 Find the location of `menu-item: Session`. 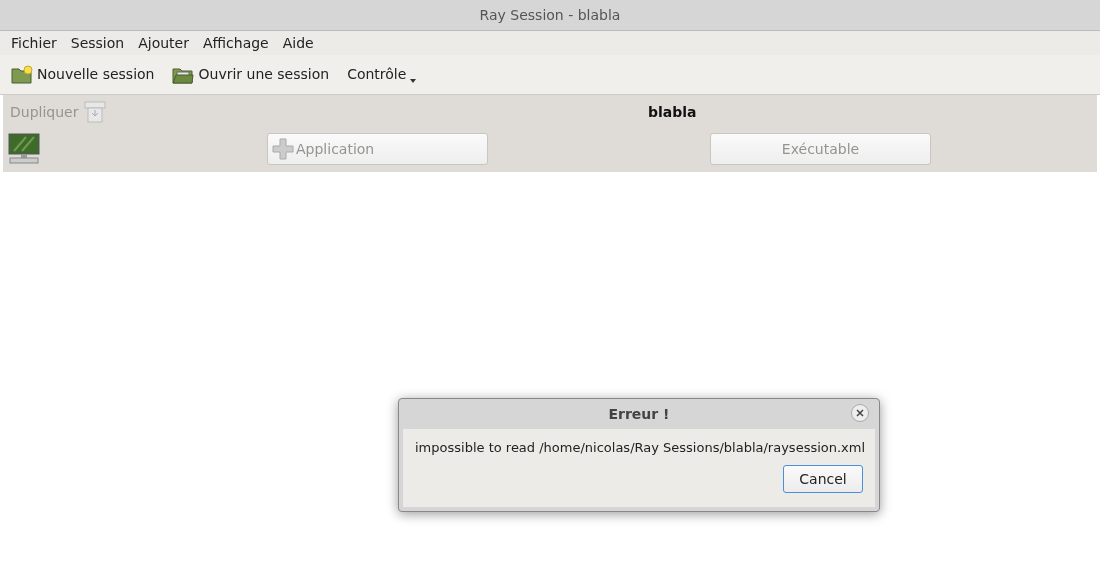

menu-item: Session is located at coordinates (97, 43).